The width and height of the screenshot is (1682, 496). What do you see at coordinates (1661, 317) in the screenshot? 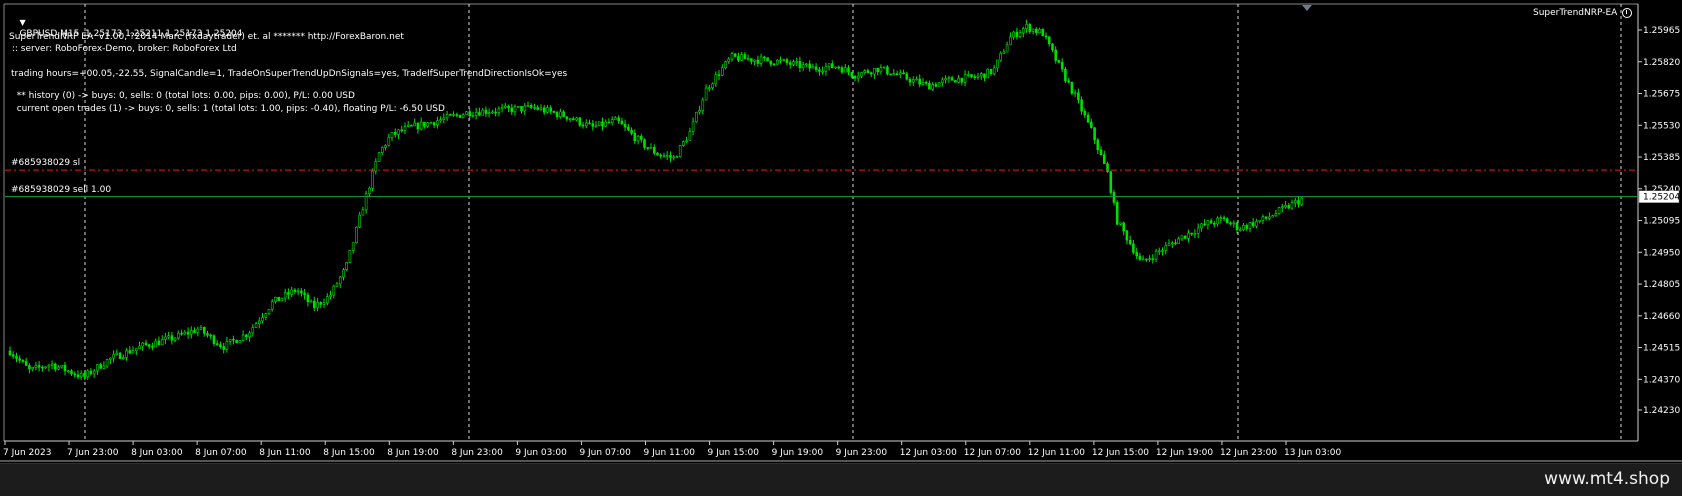
I see `price-tick-label: 1.24660` at bounding box center [1661, 317].